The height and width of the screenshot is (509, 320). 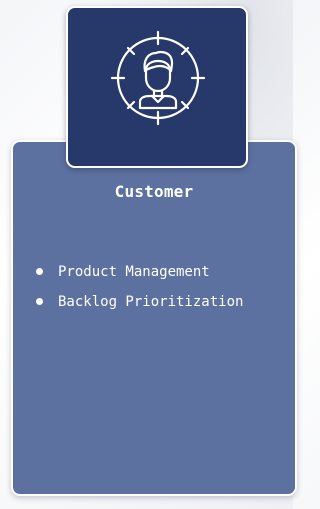 What do you see at coordinates (151, 302) in the screenshot?
I see `list-item-label: Backlog Prioritization` at bounding box center [151, 302].